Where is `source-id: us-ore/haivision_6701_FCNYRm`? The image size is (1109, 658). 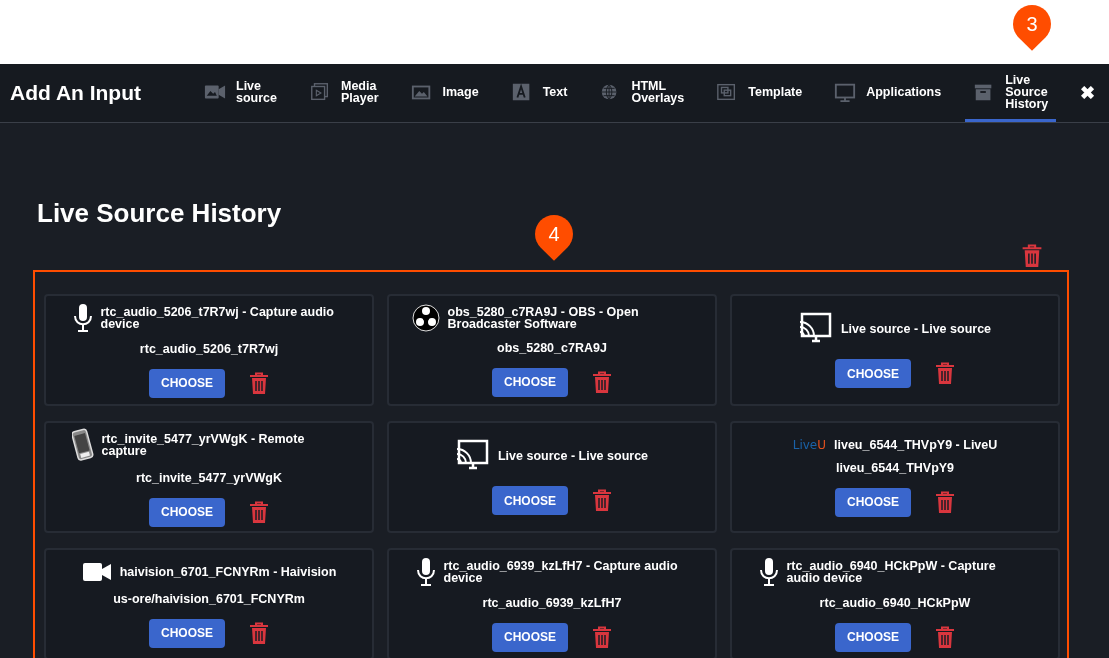 source-id: us-ore/haivision_6701_FCNYRm is located at coordinates (209, 598).